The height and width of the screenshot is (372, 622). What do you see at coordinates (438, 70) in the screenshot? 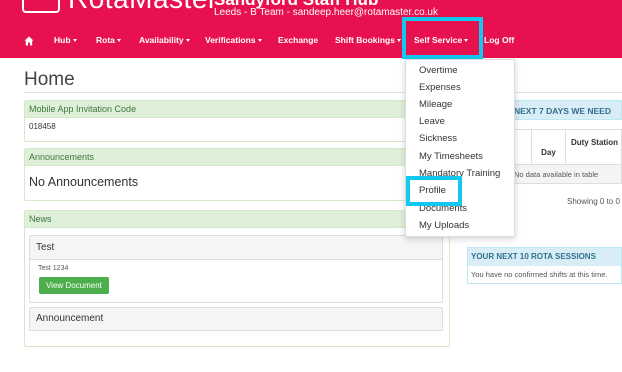
I see `menu-item-overtime: Overtime` at bounding box center [438, 70].